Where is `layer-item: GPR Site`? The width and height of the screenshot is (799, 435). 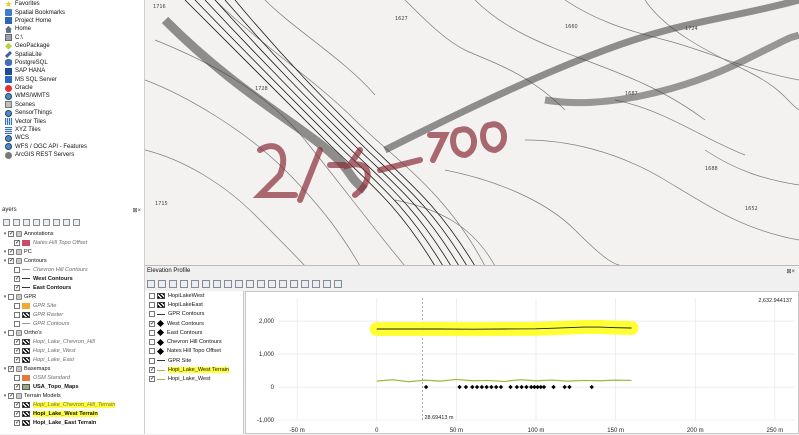
layer-item: GPR Site is located at coordinates (72, 305).